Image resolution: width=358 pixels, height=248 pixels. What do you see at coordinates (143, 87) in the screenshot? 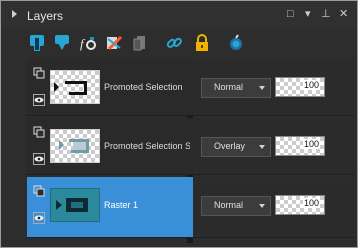
I see `layer-name: Promoted Selection` at bounding box center [143, 87].